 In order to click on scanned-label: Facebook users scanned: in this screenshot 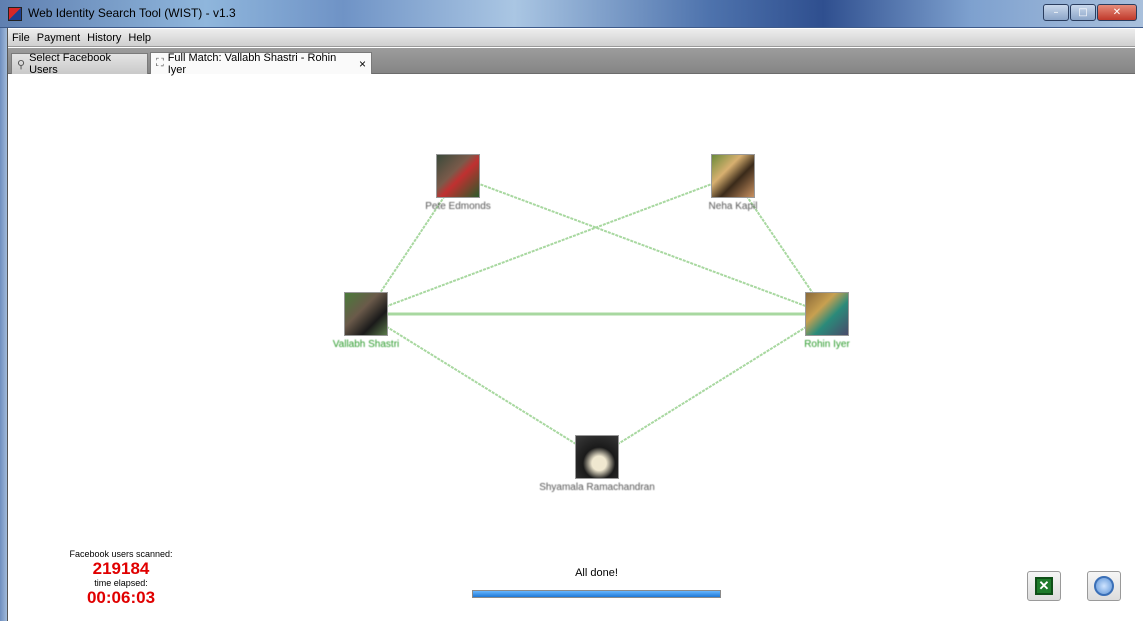, I will do `click(121, 554)`.